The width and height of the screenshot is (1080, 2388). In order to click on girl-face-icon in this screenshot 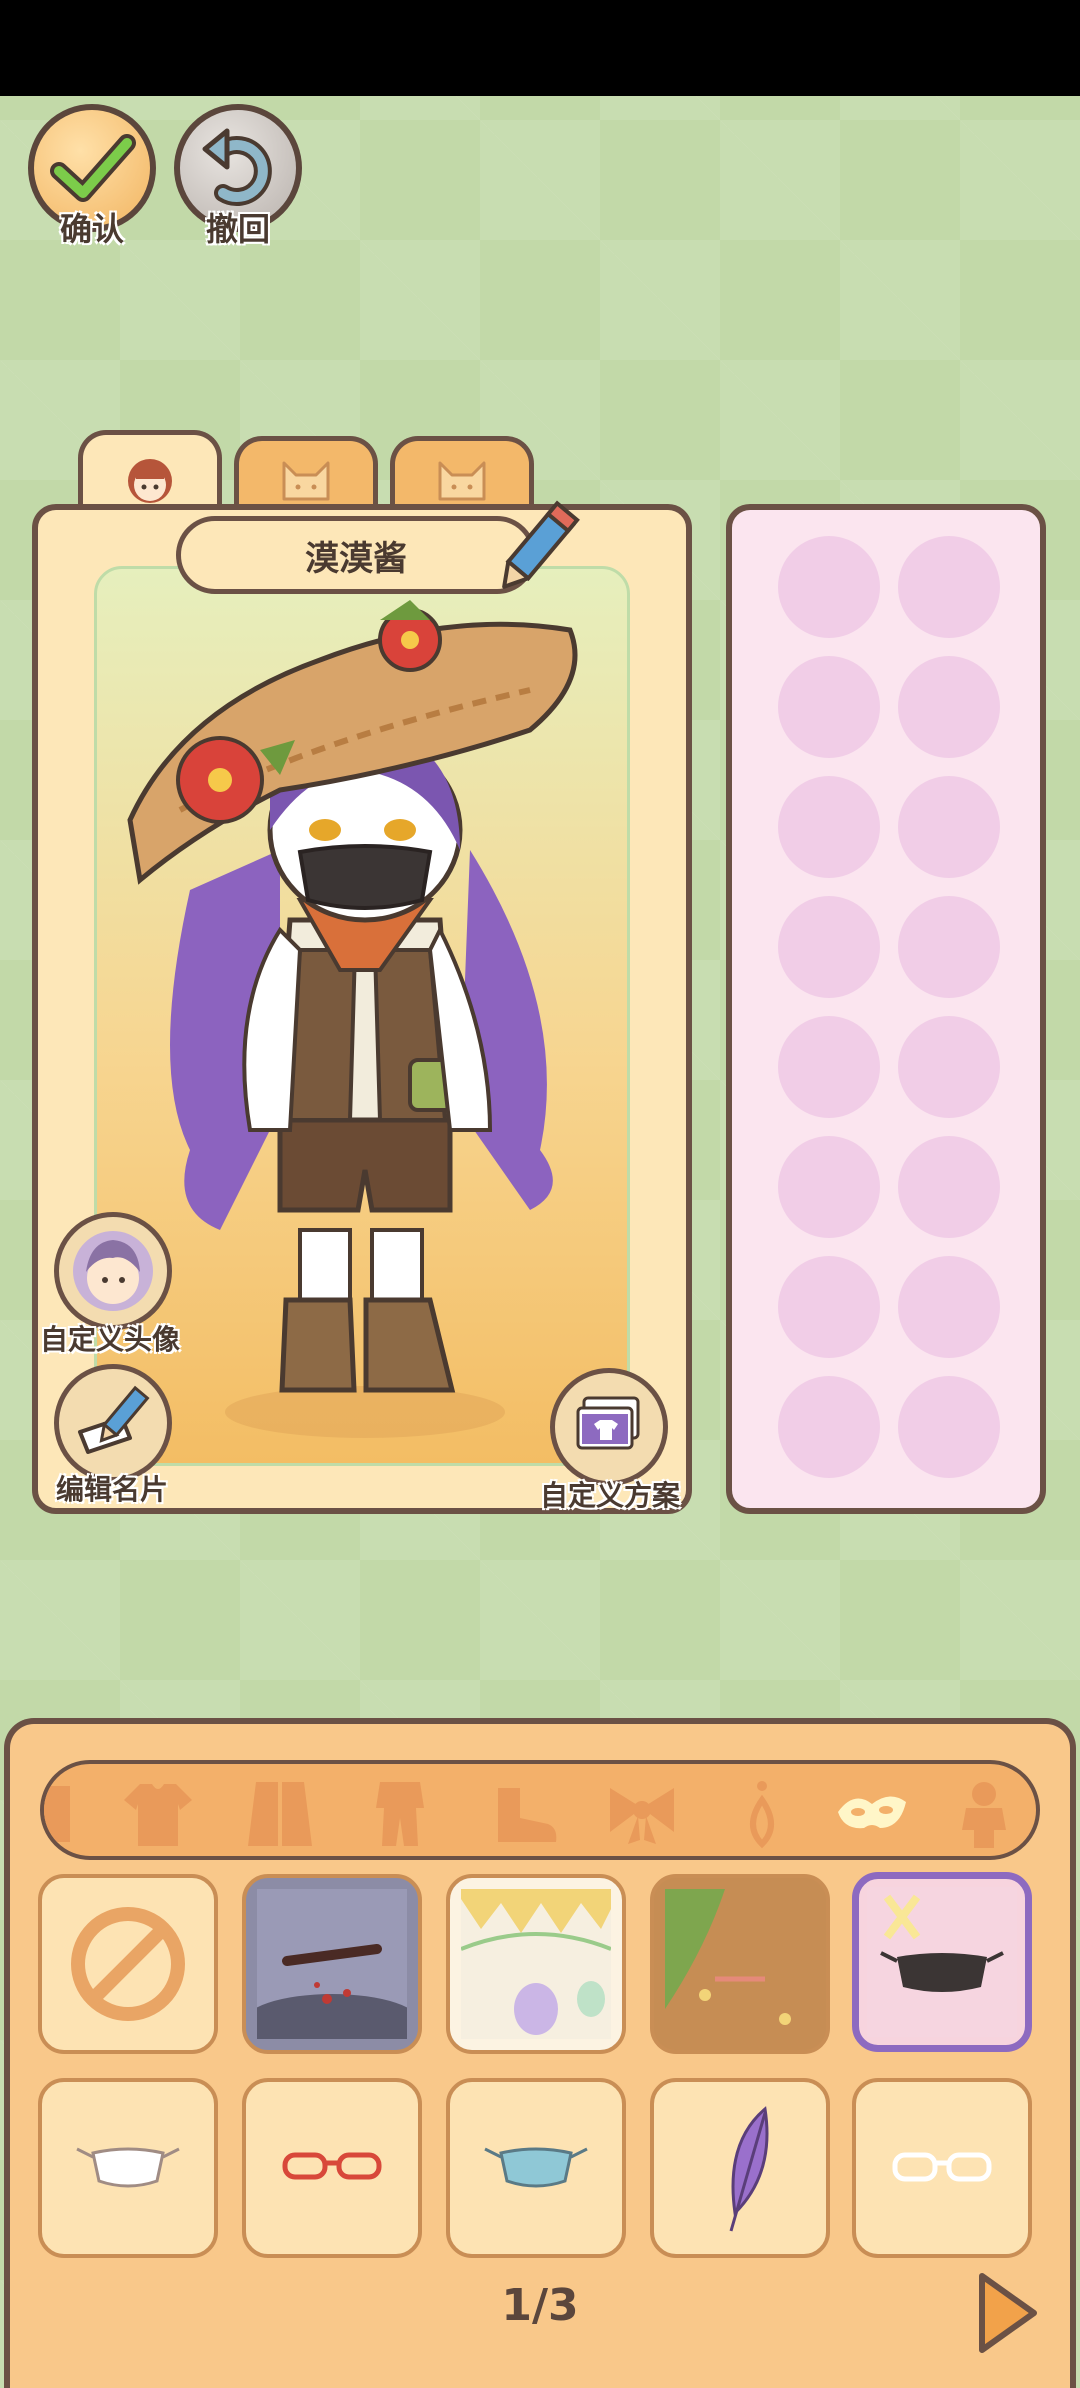, I will do `click(150, 480)`.